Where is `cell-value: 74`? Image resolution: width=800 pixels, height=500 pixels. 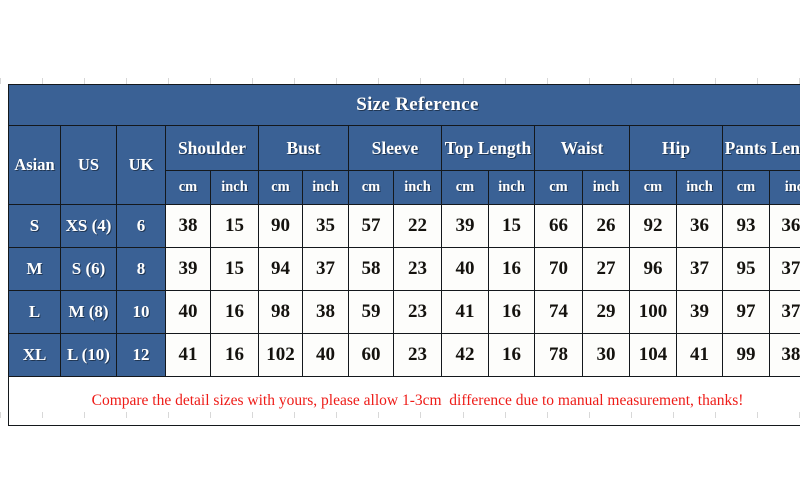 cell-value: 74 is located at coordinates (558, 312).